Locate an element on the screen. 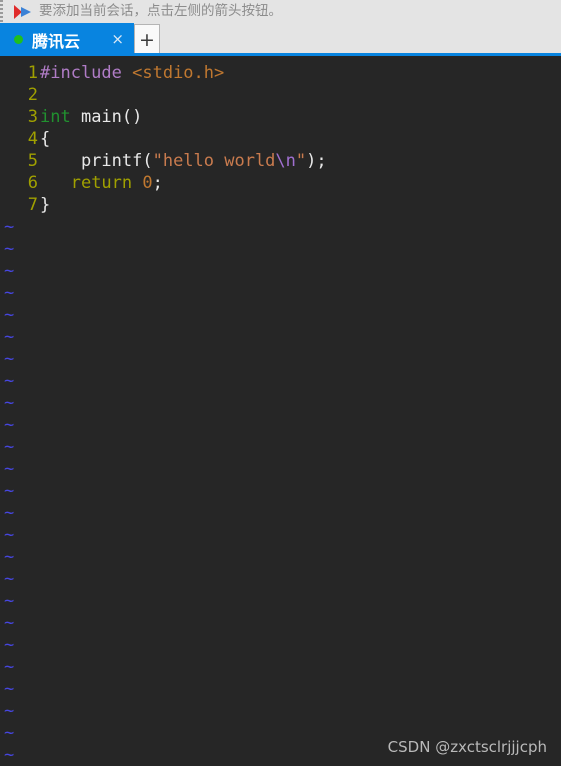 Image resolution: width=561 pixels, height=766 pixels. line-content: return 0; is located at coordinates (300, 183).